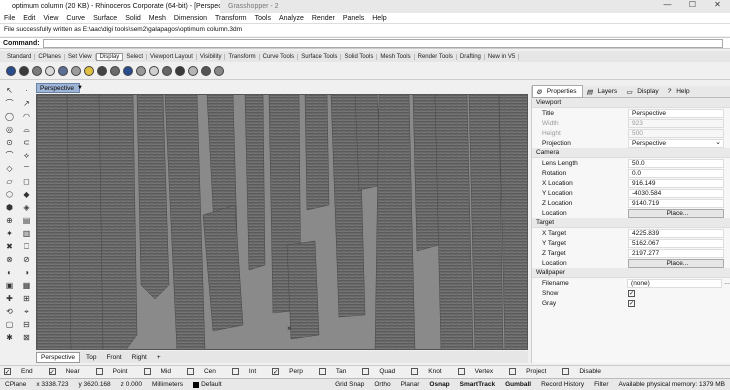 Image resolution: width=730 pixels, height=390 pixels. Describe the element at coordinates (676, 233) in the screenshot. I see `x-target-field: 4225.839` at that location.